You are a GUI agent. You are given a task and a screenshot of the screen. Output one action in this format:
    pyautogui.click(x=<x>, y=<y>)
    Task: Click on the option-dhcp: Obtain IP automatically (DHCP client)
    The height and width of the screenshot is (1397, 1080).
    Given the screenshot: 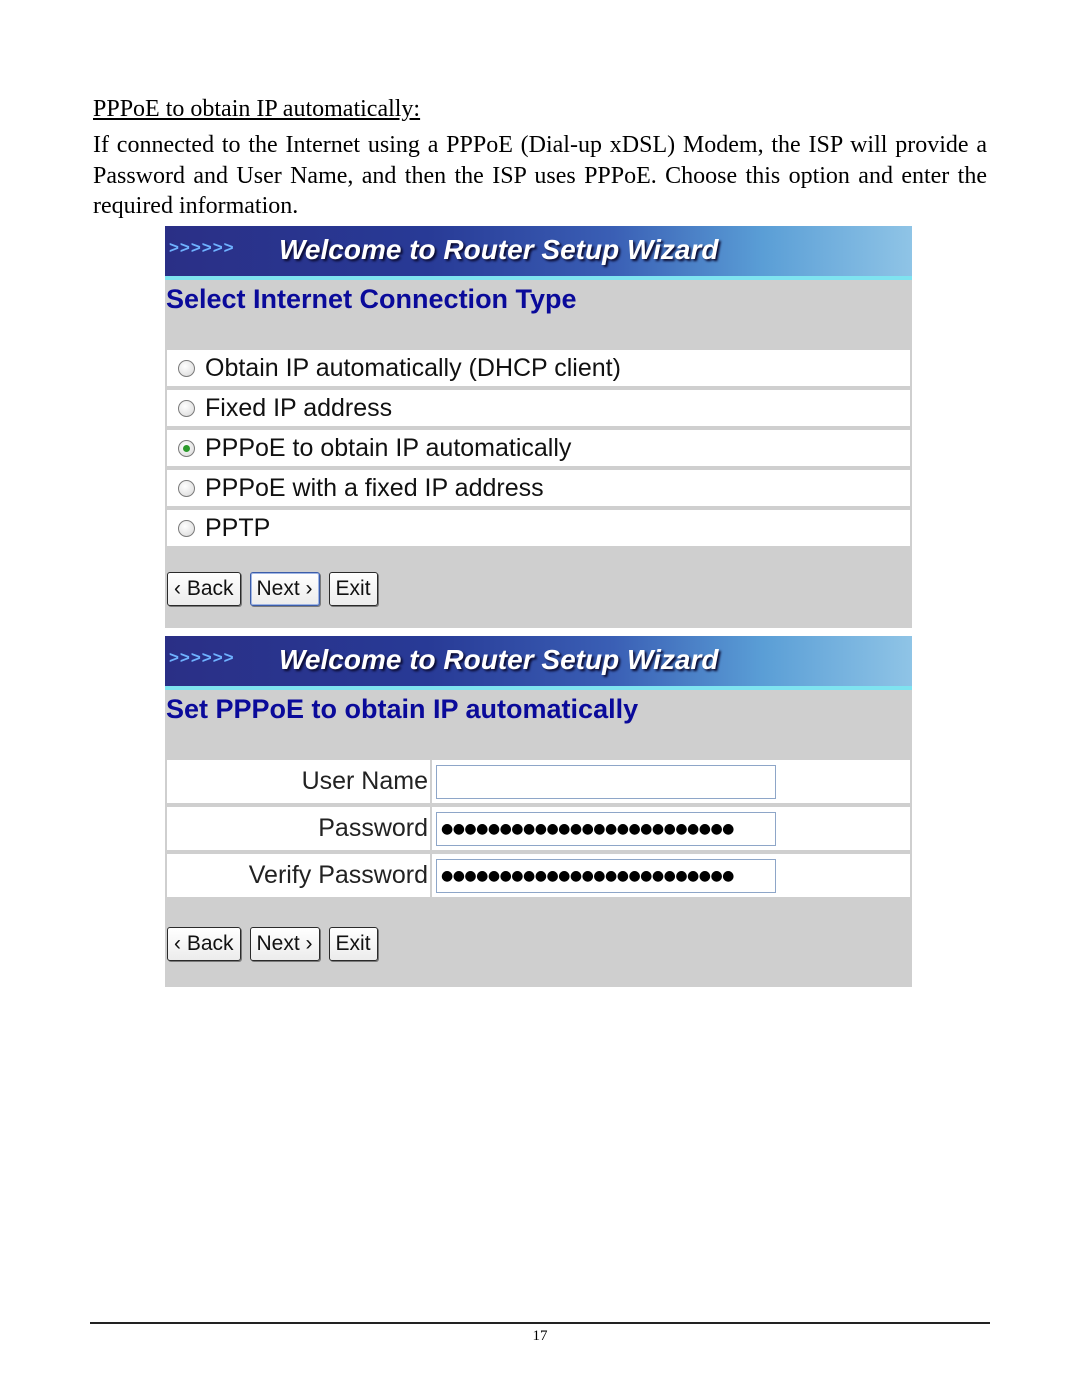 What is the action you would take?
    pyautogui.click(x=538, y=368)
    